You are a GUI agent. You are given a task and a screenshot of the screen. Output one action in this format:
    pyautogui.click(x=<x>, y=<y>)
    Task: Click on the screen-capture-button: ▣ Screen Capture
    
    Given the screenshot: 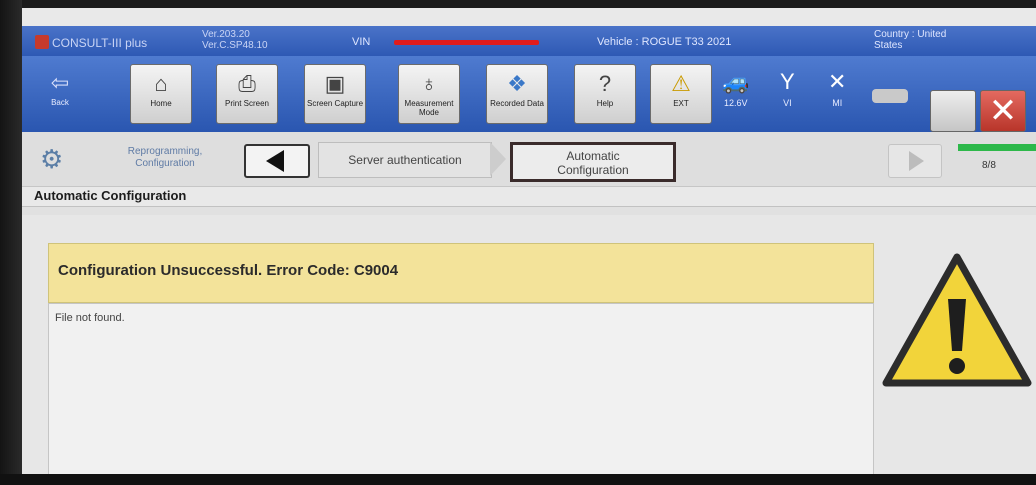 What is the action you would take?
    pyautogui.click(x=335, y=94)
    